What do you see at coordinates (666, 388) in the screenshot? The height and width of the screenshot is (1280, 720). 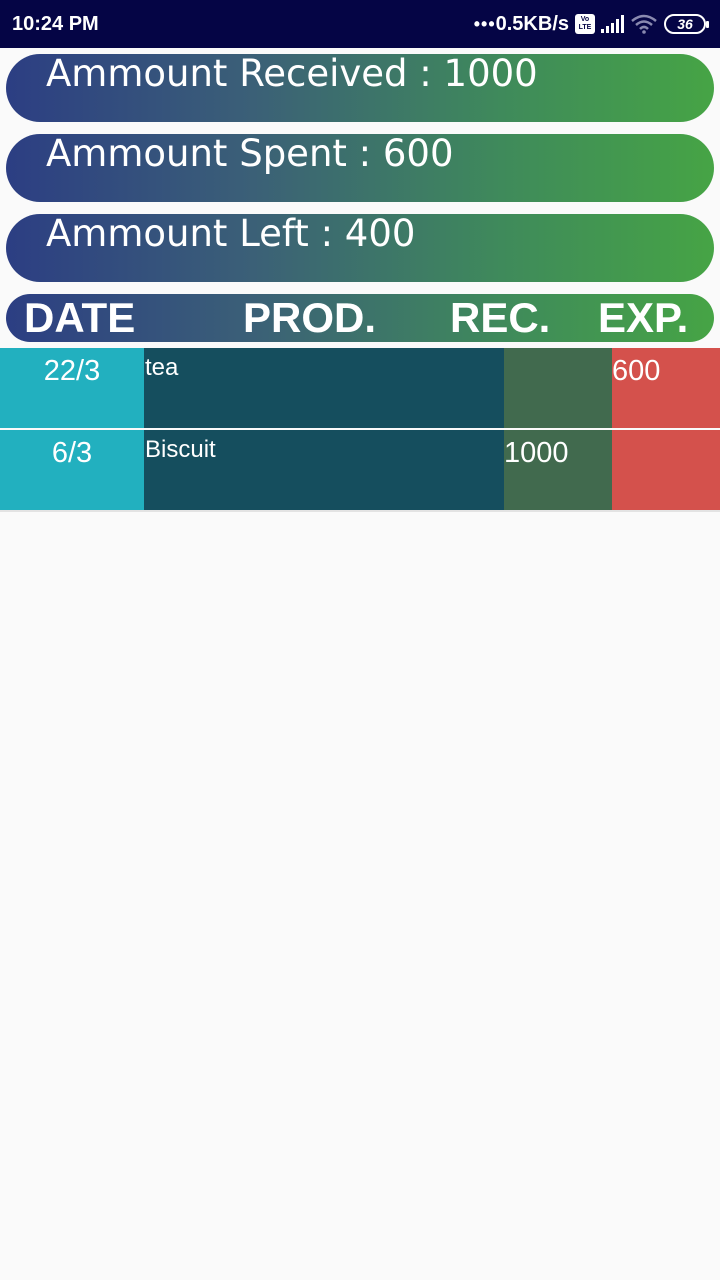 I see `cell-expense: 600` at bounding box center [666, 388].